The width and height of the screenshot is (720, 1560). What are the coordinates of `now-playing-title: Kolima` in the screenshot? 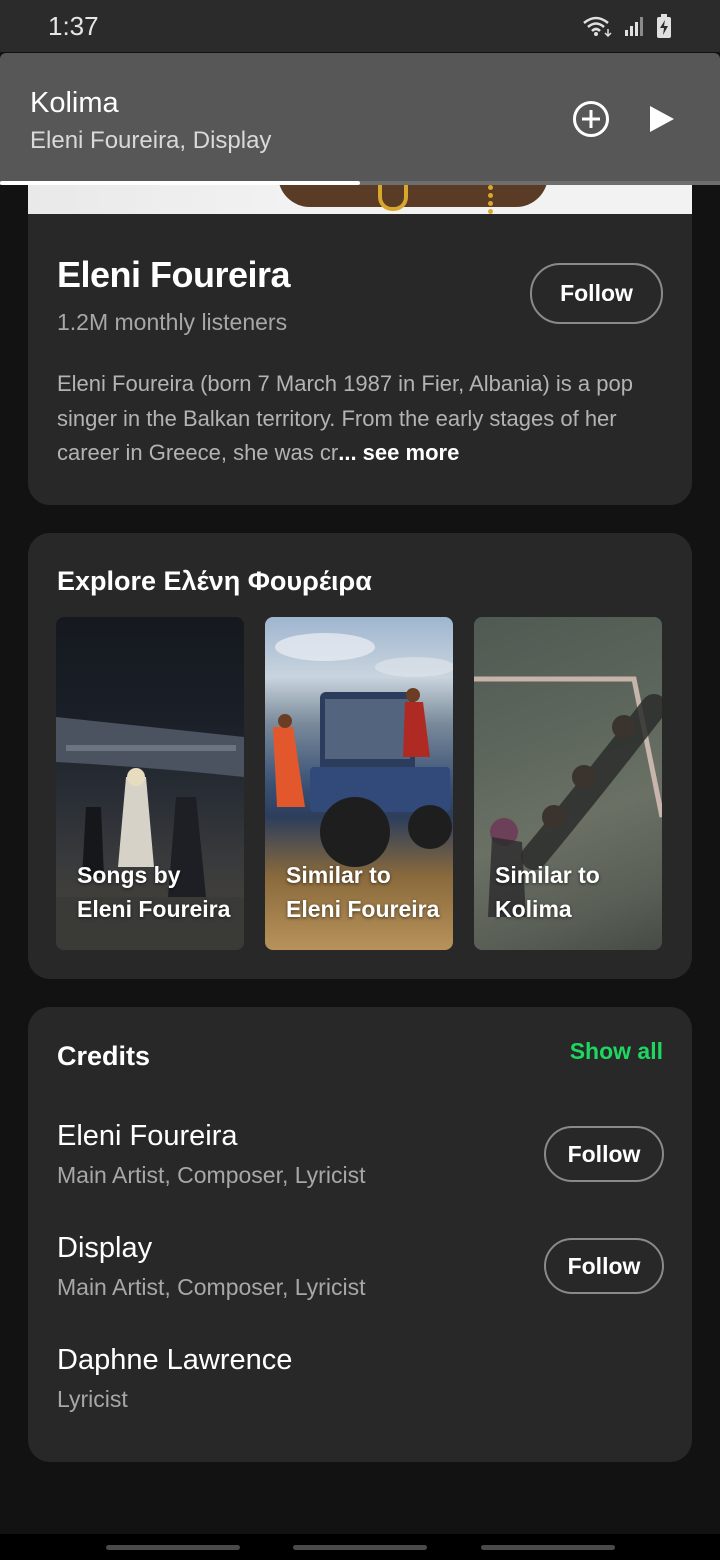 It's located at (74, 103).